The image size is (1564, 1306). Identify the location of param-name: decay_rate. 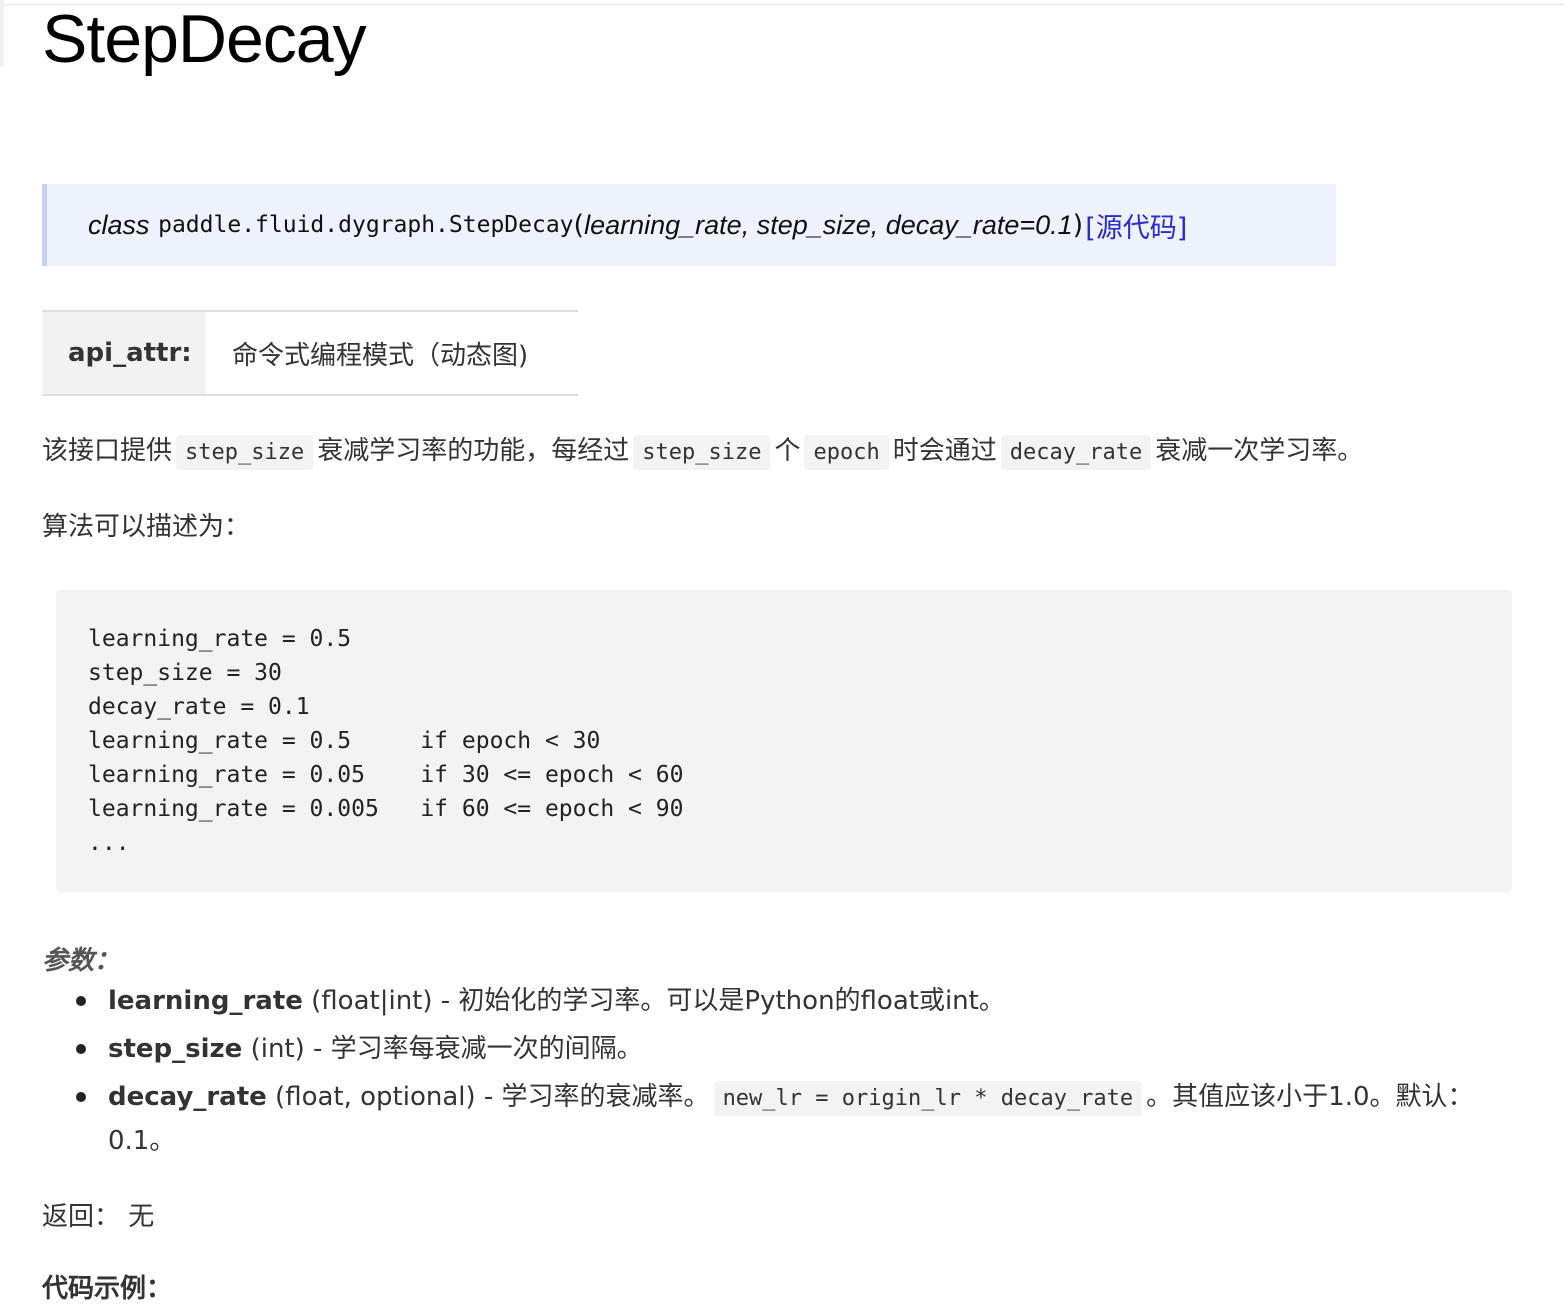
(187, 1097).